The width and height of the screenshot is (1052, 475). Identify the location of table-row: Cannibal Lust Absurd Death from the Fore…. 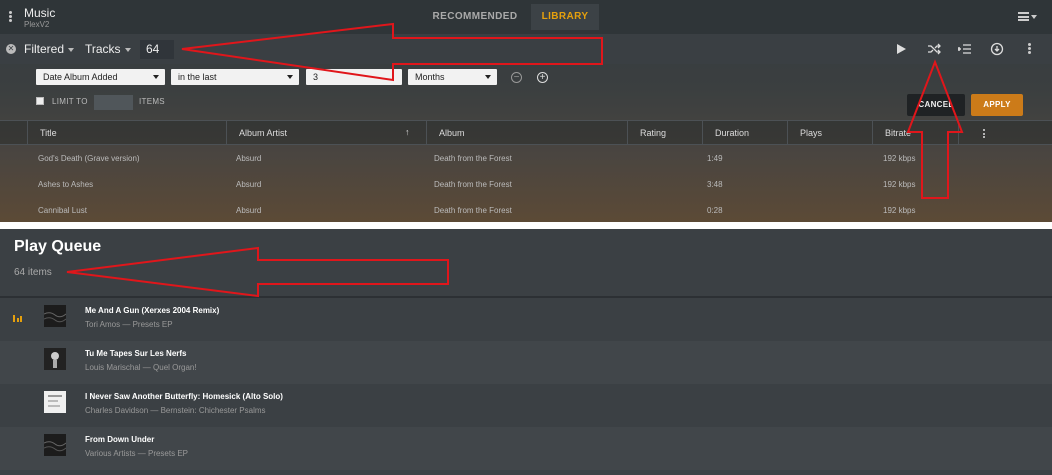
(526, 210).